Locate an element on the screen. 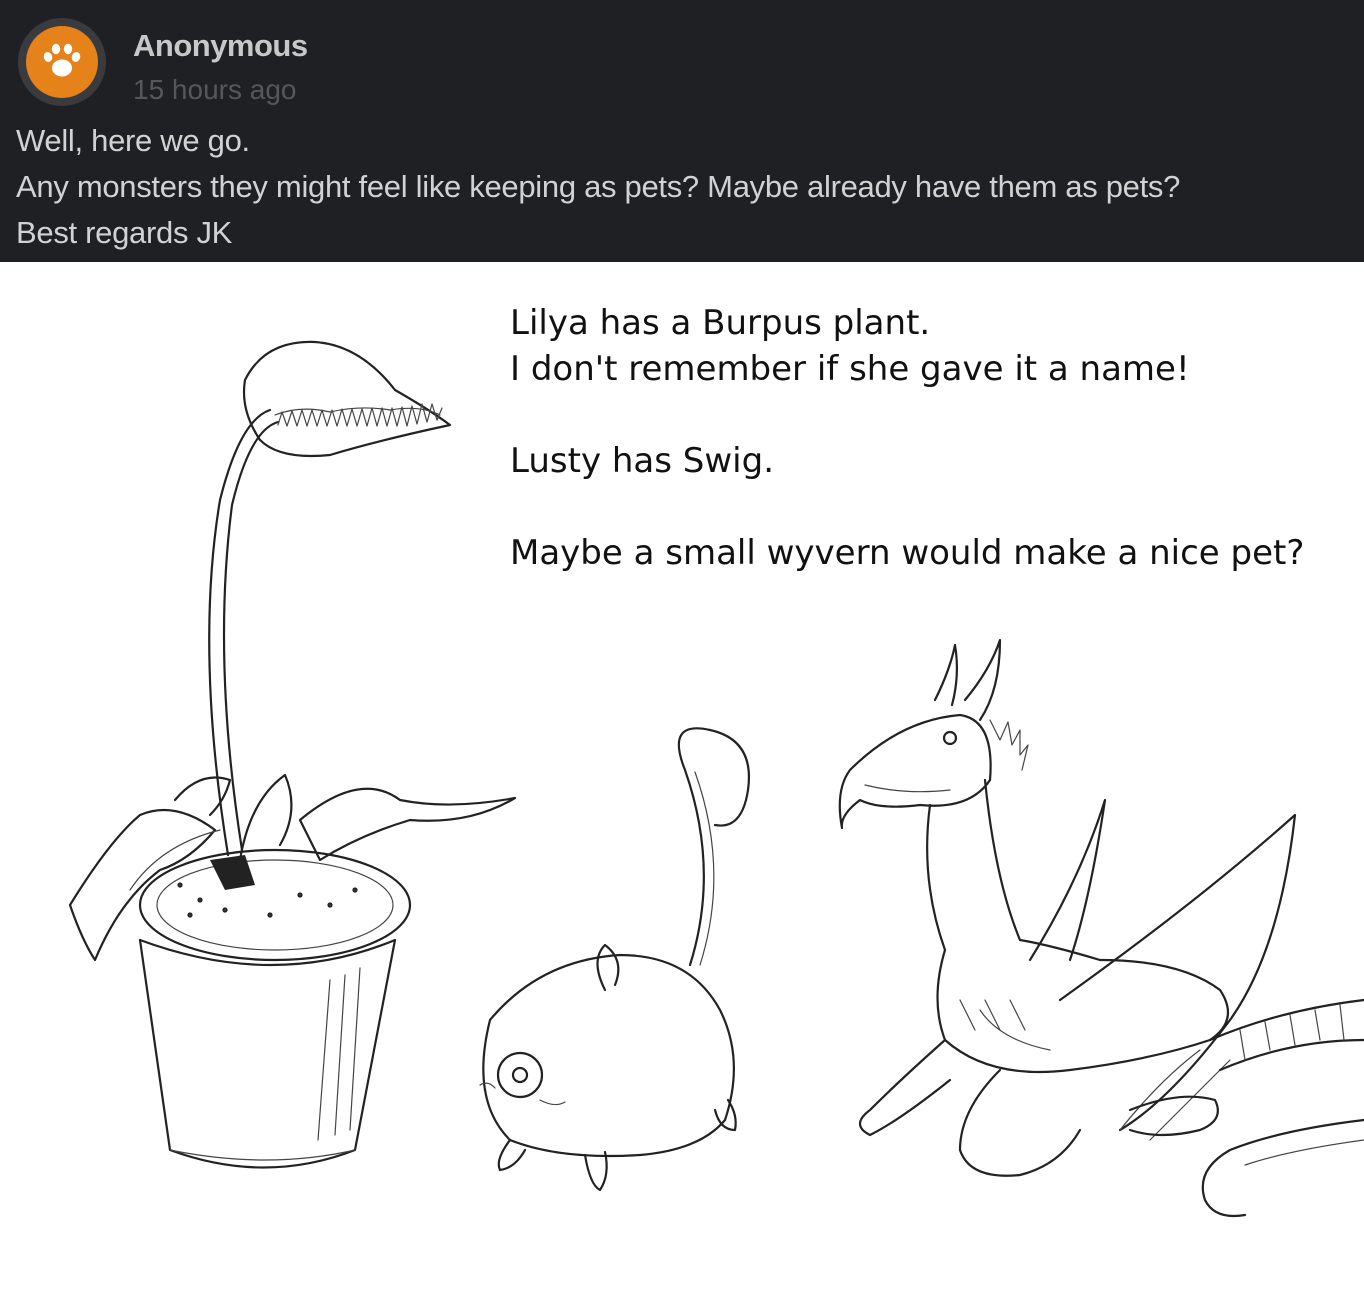  paw-icon is located at coordinates (62, 60).